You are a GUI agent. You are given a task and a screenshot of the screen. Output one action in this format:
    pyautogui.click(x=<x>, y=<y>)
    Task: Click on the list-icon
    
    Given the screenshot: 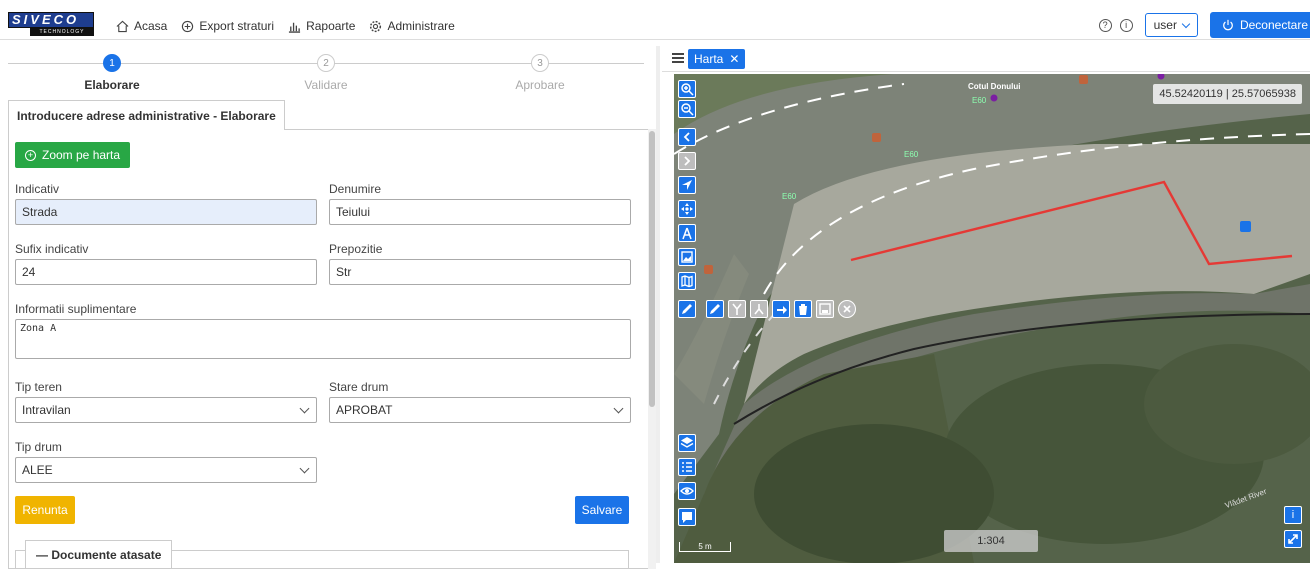 What is the action you would take?
    pyautogui.click(x=687, y=467)
    